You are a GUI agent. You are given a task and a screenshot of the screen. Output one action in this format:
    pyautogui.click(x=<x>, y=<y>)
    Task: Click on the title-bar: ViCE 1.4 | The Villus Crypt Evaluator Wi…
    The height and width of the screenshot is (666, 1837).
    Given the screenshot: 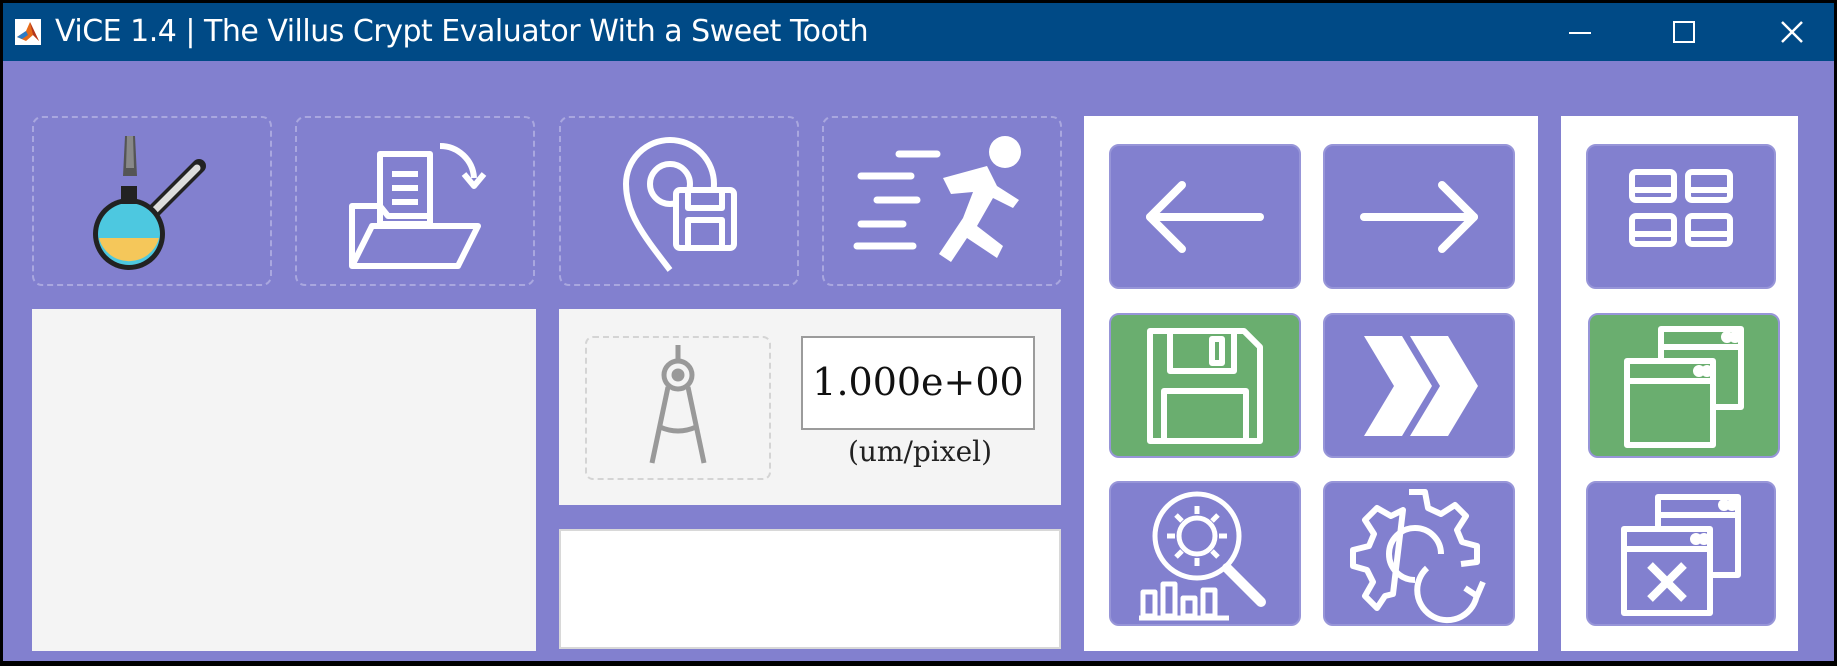 What is the action you would take?
    pyautogui.click(x=918, y=32)
    